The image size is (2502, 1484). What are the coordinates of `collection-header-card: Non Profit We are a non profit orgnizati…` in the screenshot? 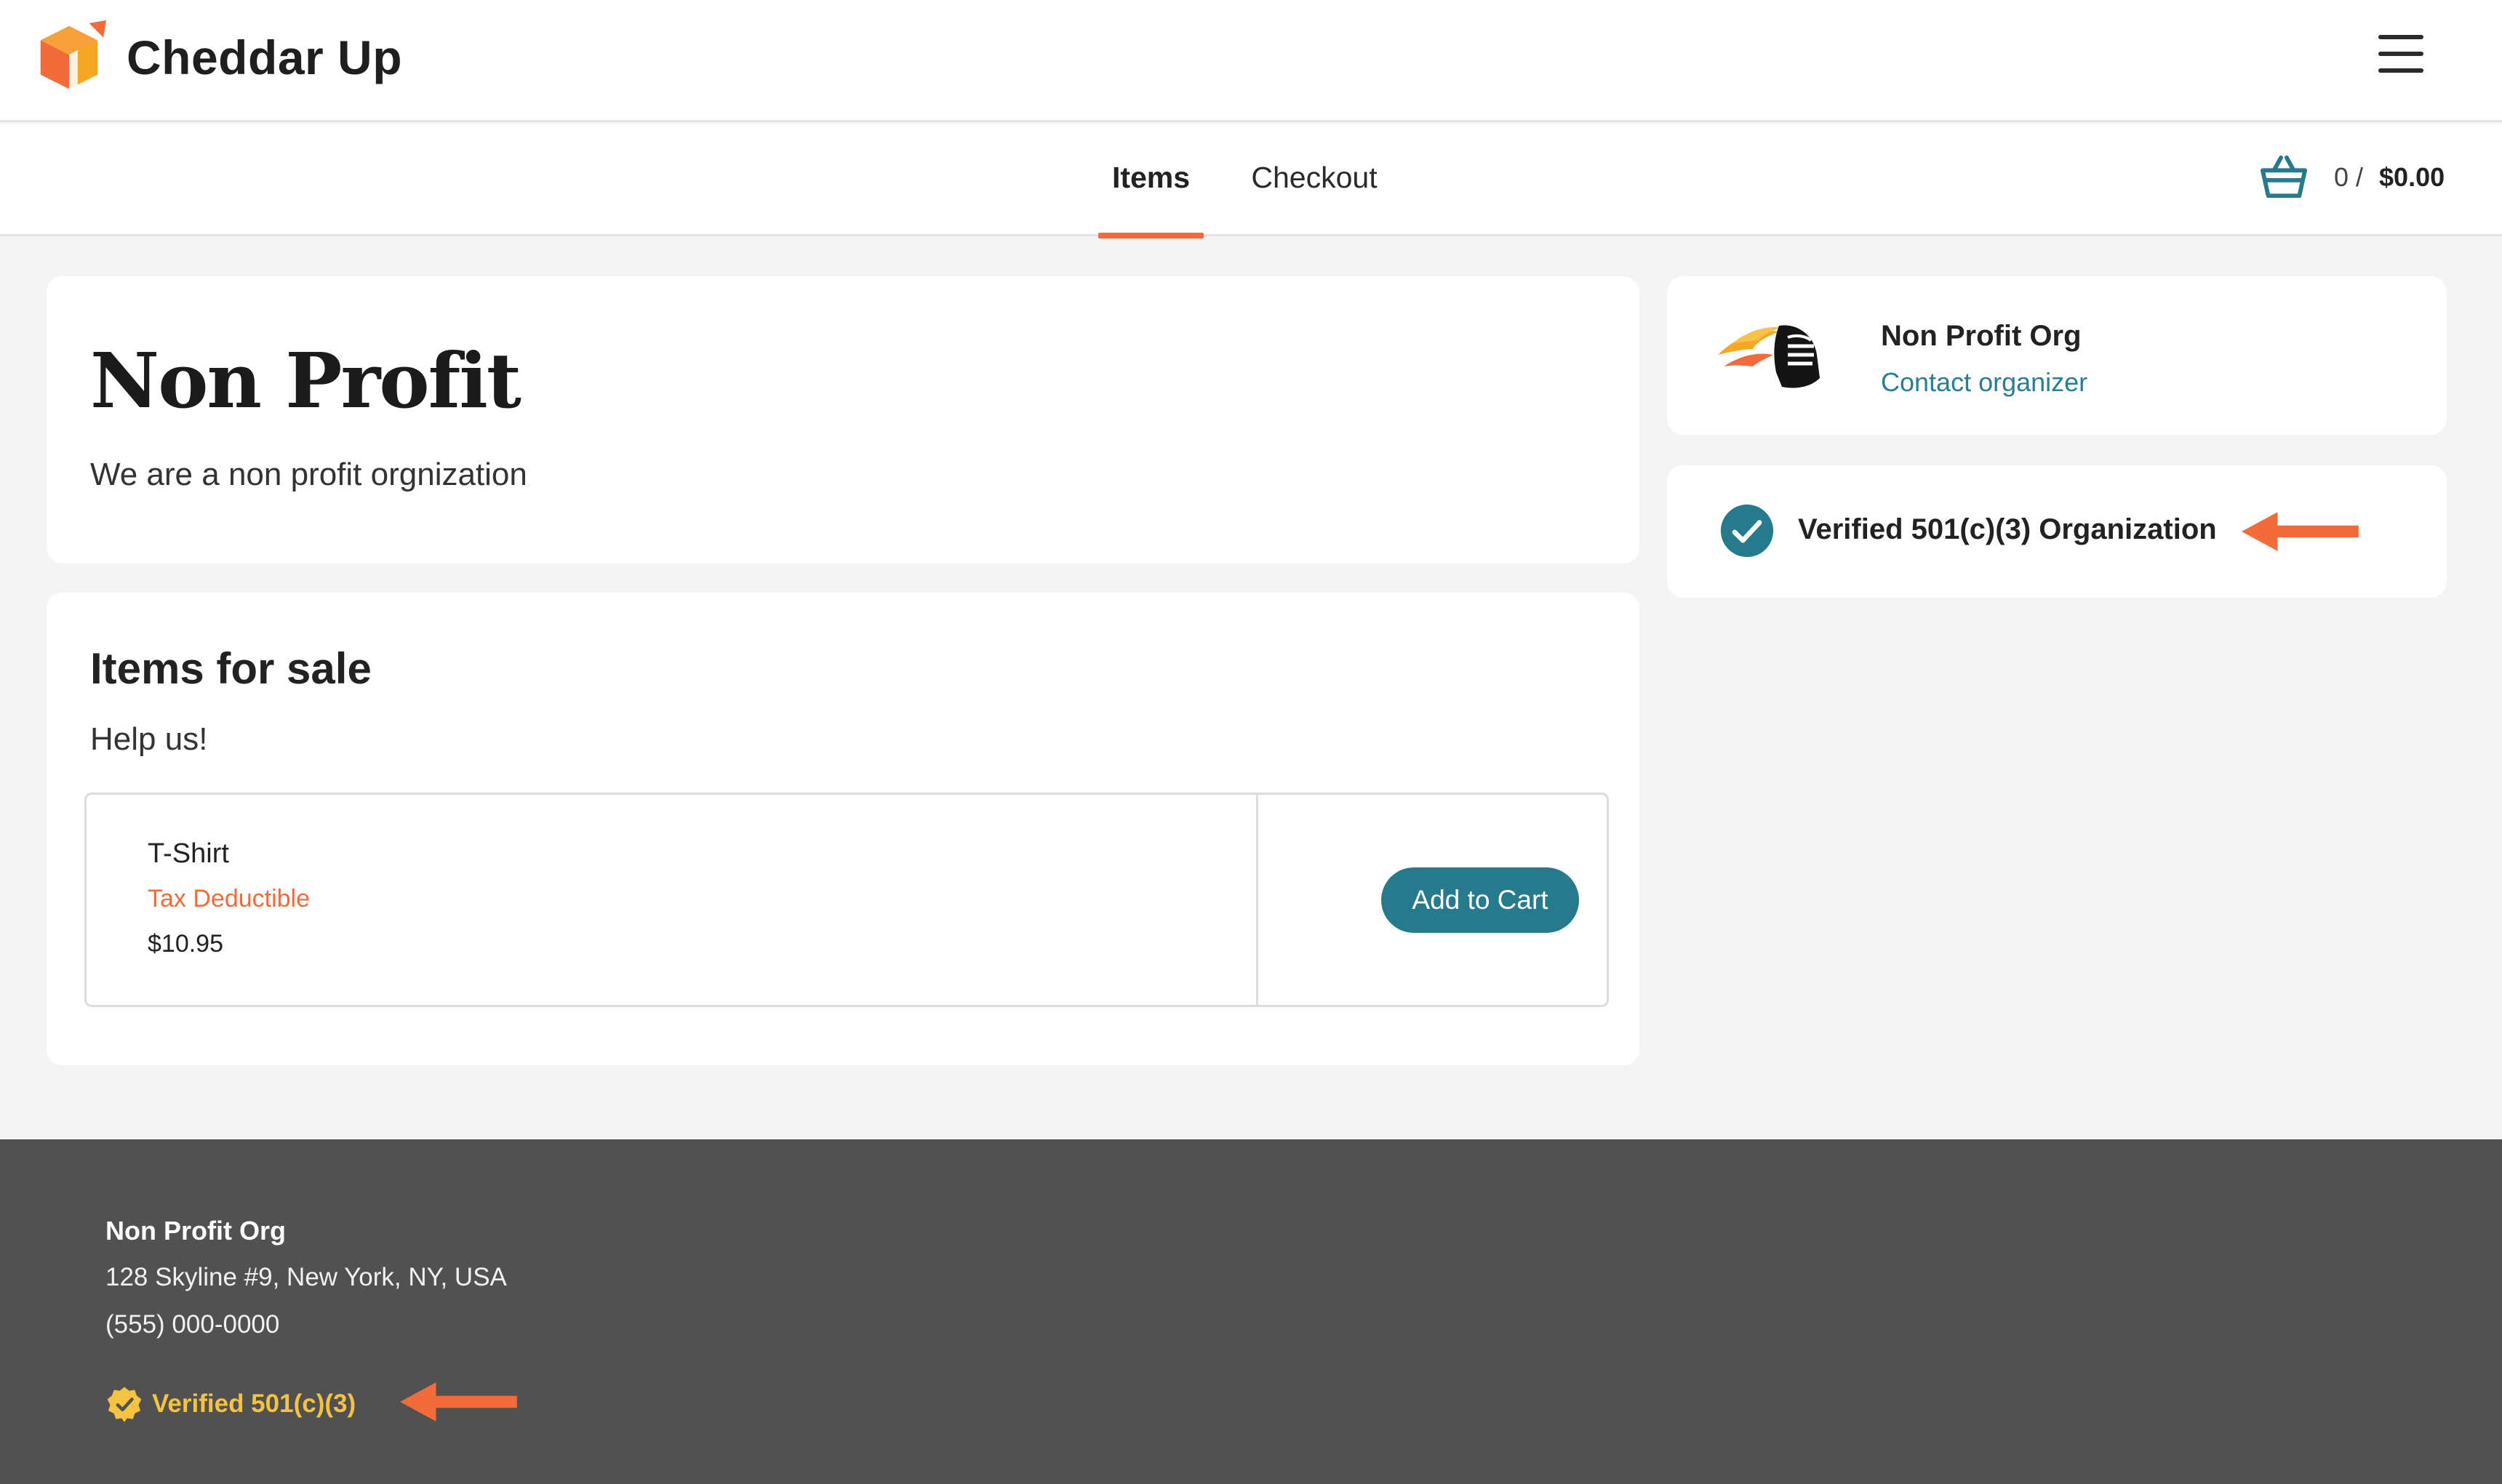 It's located at (843, 419).